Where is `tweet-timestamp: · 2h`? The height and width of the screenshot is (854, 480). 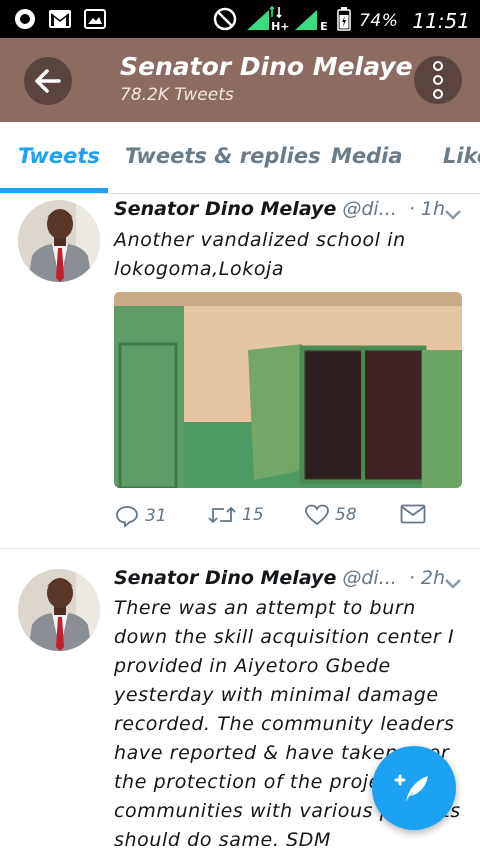
tweet-timestamp: · 2h is located at coordinates (427, 578).